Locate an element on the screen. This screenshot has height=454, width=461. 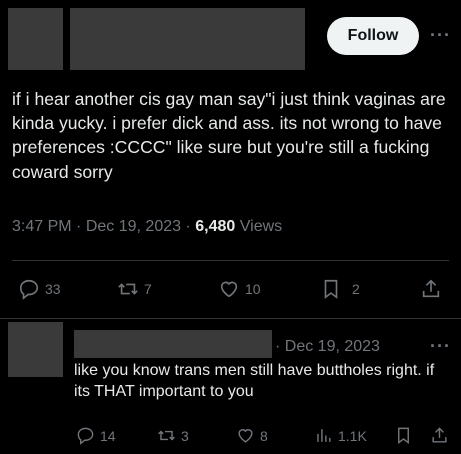
author-name-redacted is located at coordinates (187, 39).